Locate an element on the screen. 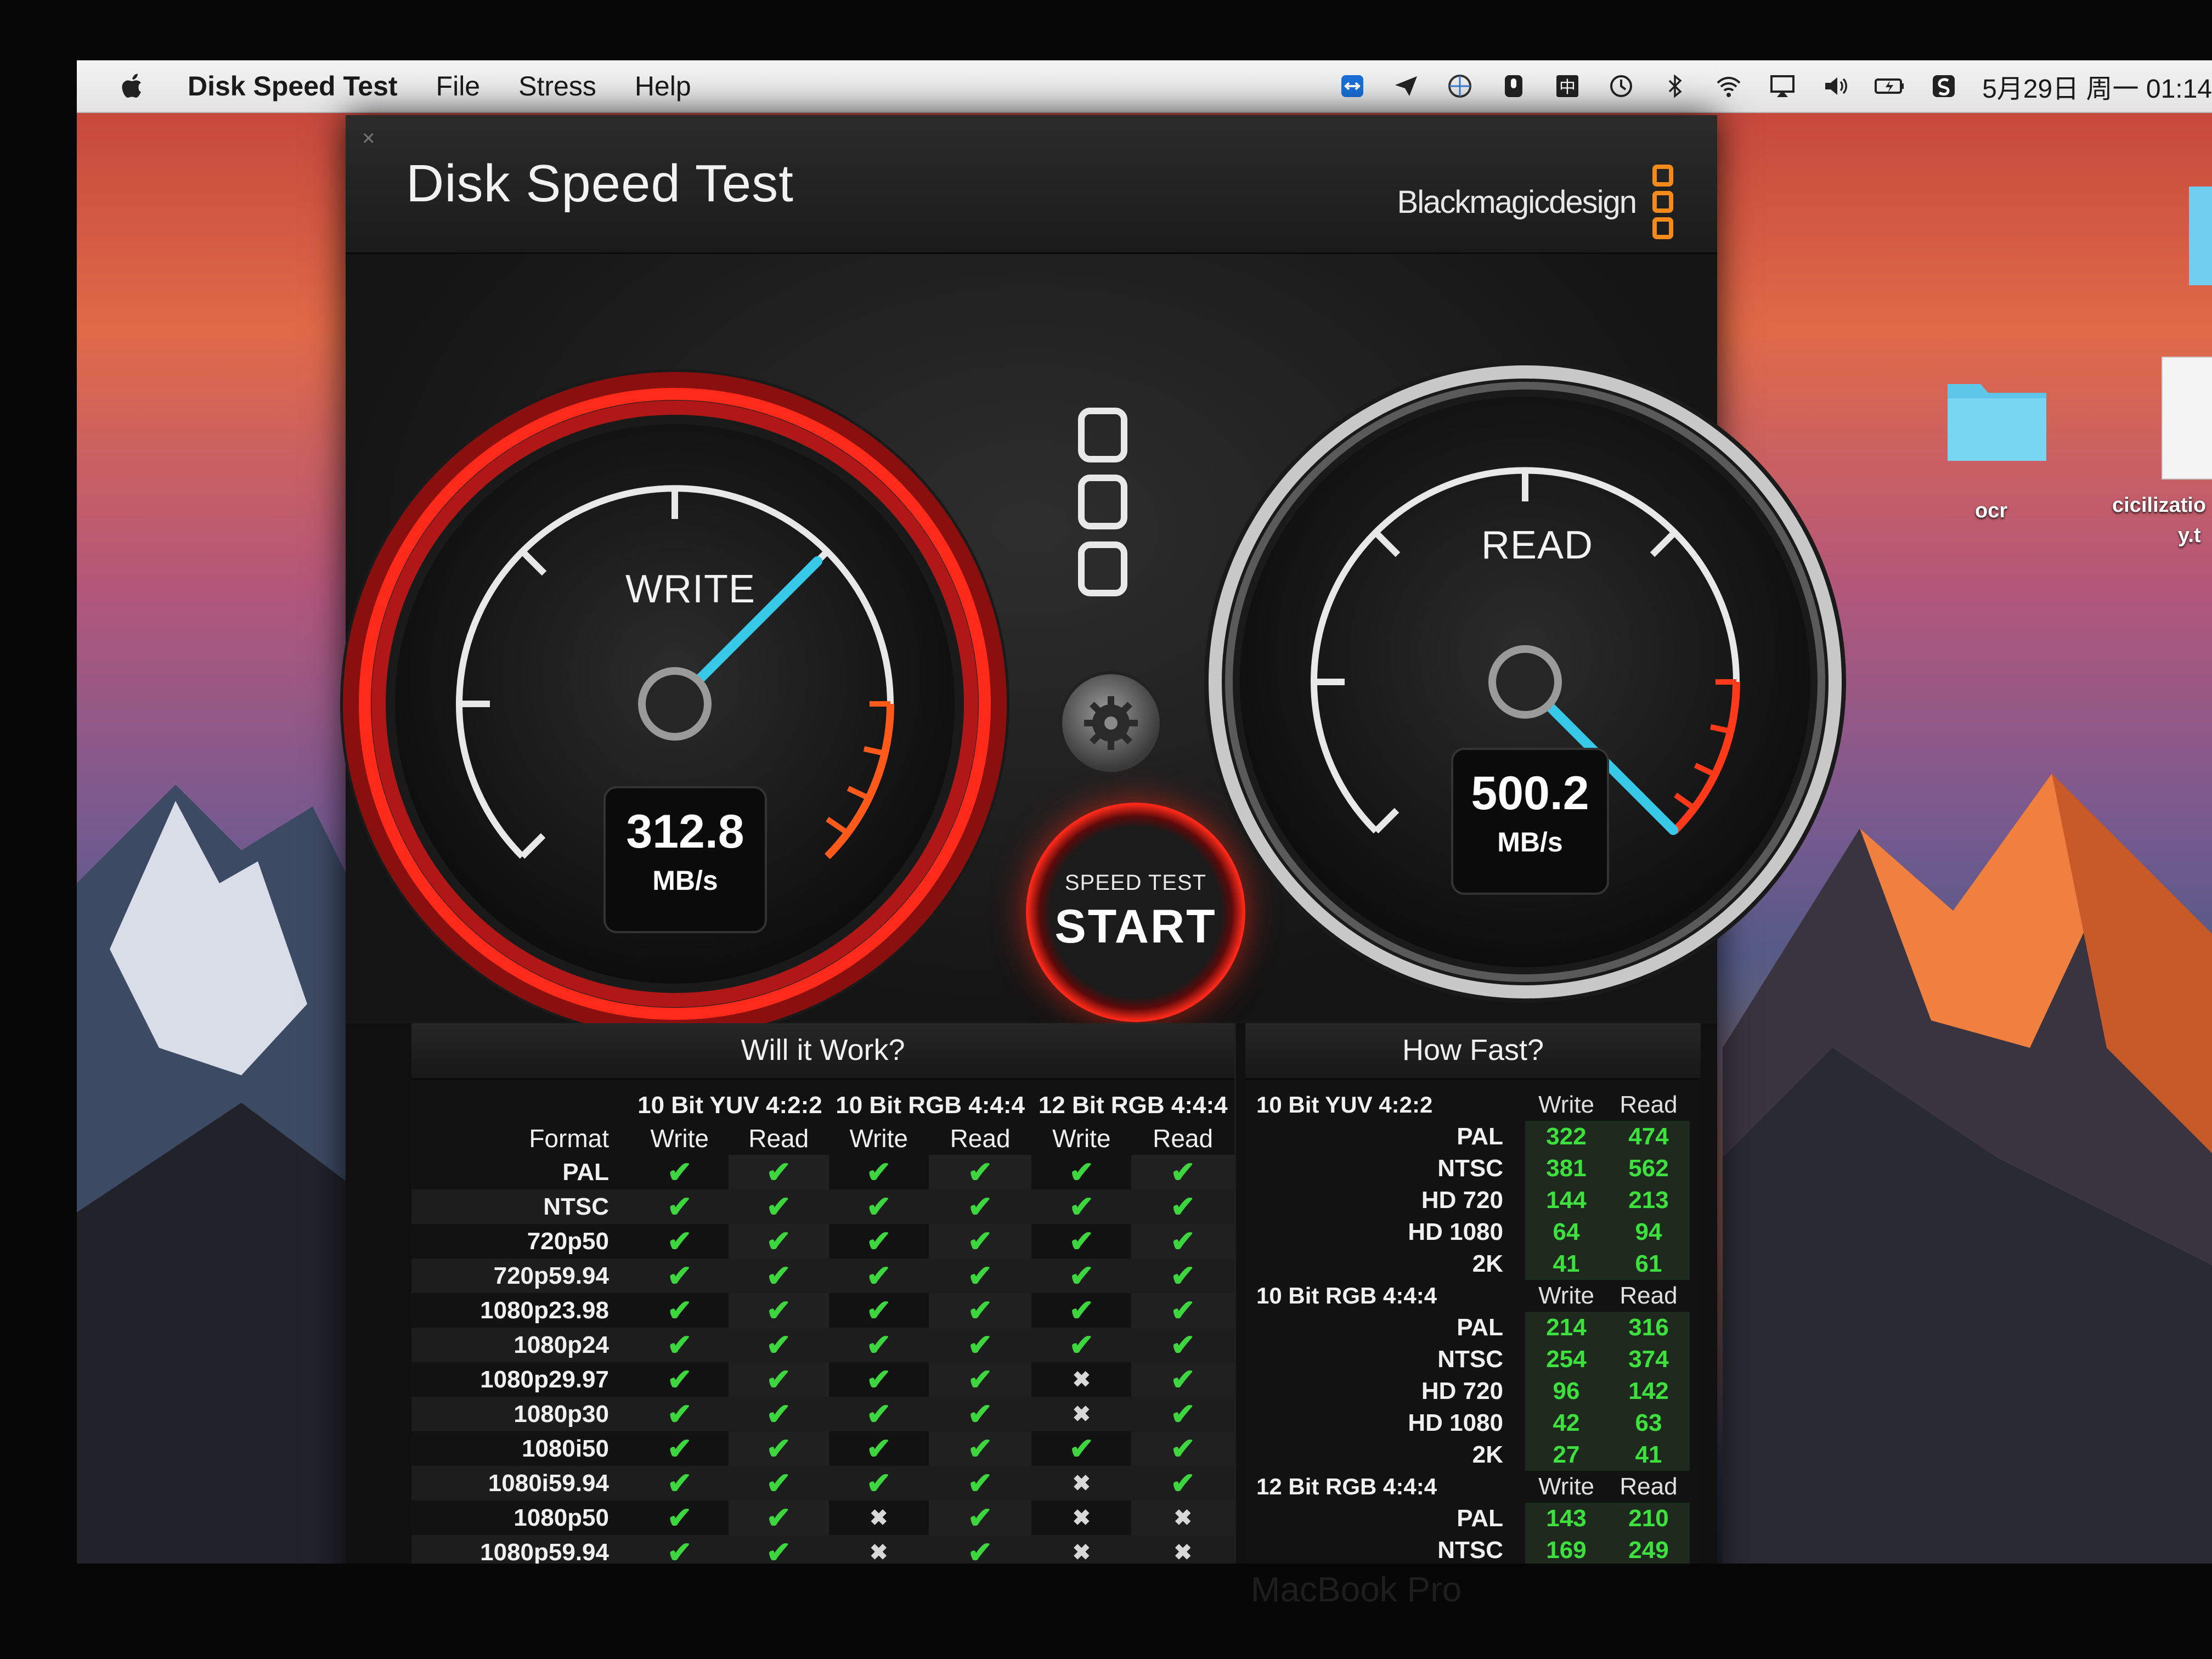 The height and width of the screenshot is (1659, 2212). table-row: 1080p30 ✔ ✔ ✔ ✔ ✖ ✔ is located at coordinates (823, 1414).